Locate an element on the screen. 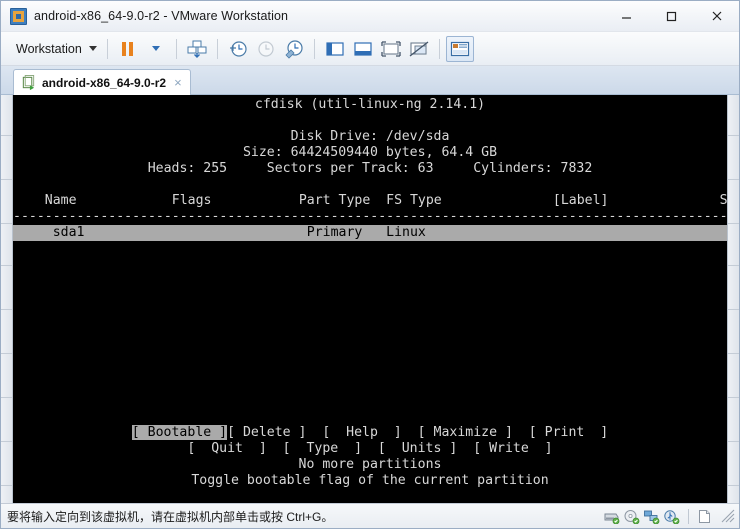  unity-mode-icon is located at coordinates (419, 48).